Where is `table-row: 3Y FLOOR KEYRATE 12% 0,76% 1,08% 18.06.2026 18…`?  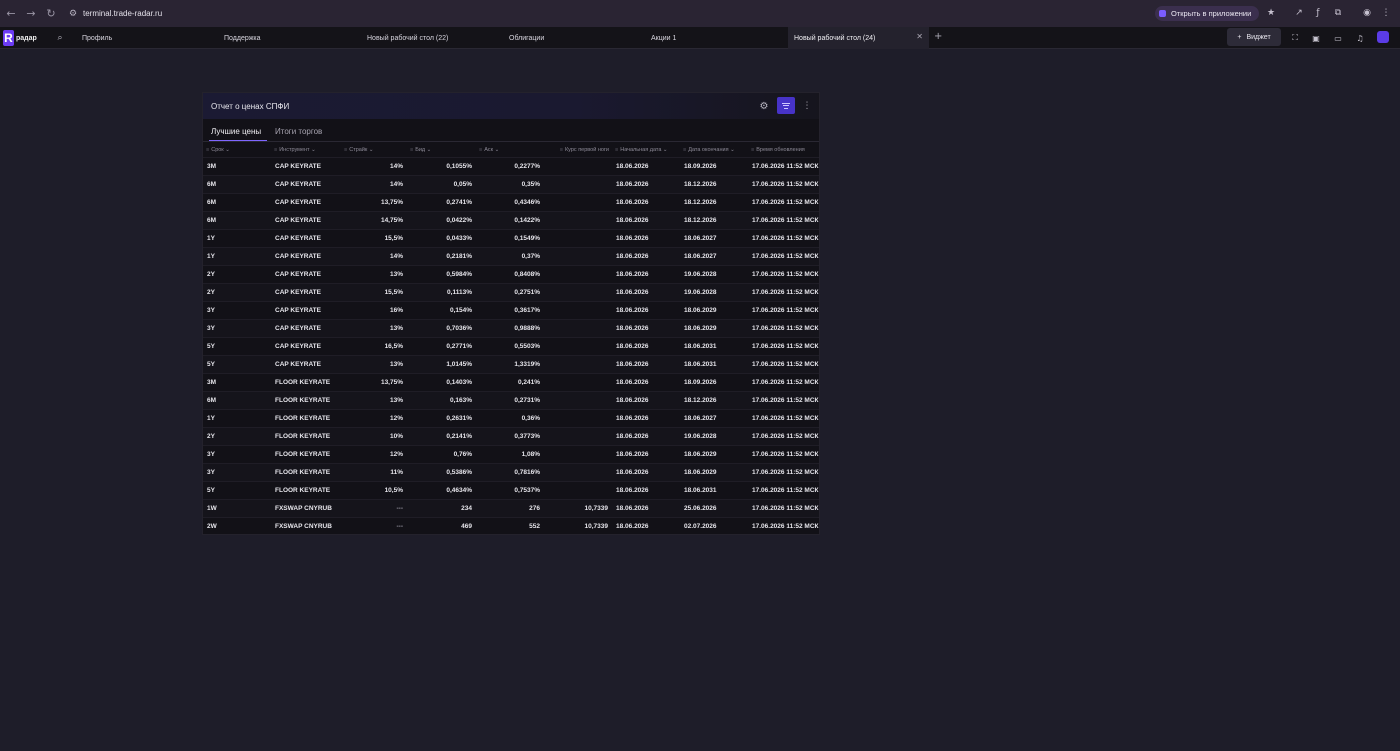
table-row: 3Y FLOOR KEYRATE 12% 0,76% 1,08% 18.06.2026 18… is located at coordinates (511, 453).